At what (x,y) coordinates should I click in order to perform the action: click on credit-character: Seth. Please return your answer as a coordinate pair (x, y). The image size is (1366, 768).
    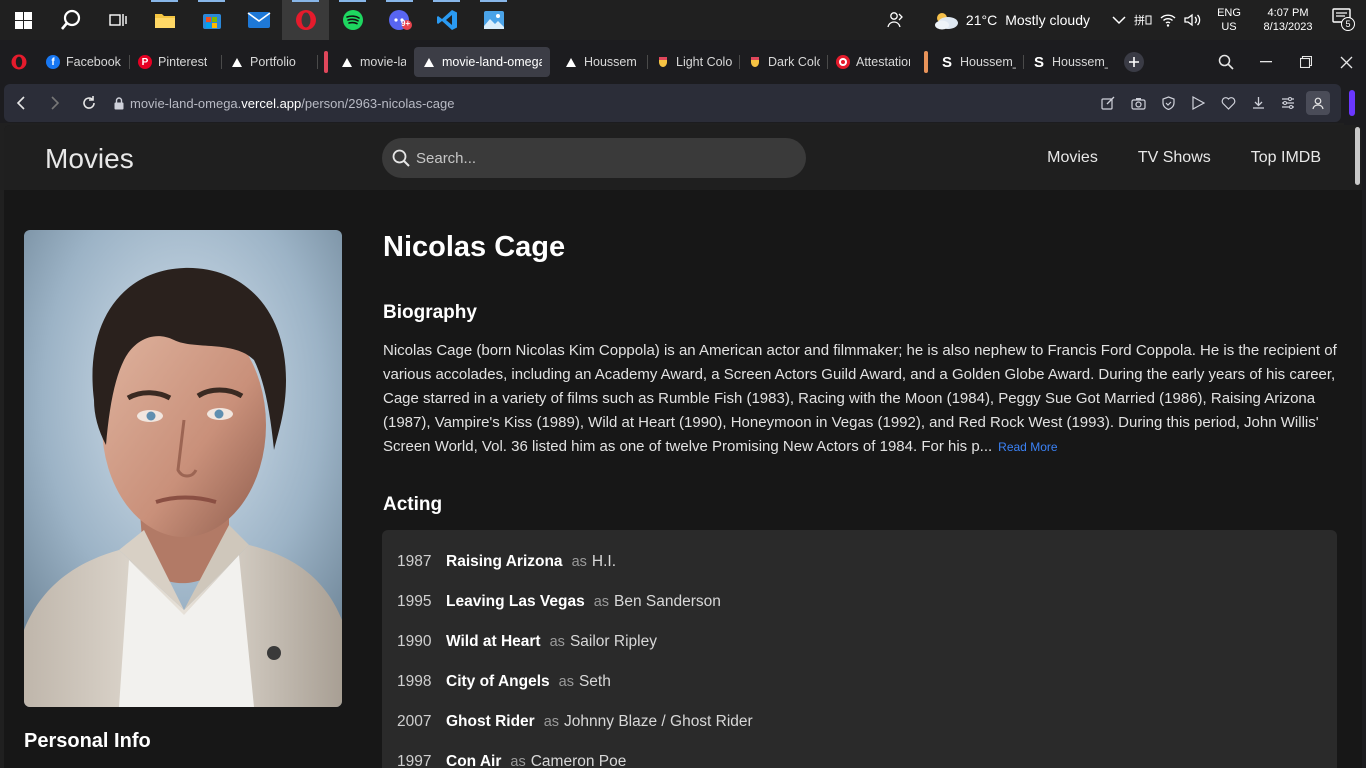
    Looking at the image, I should click on (594, 681).